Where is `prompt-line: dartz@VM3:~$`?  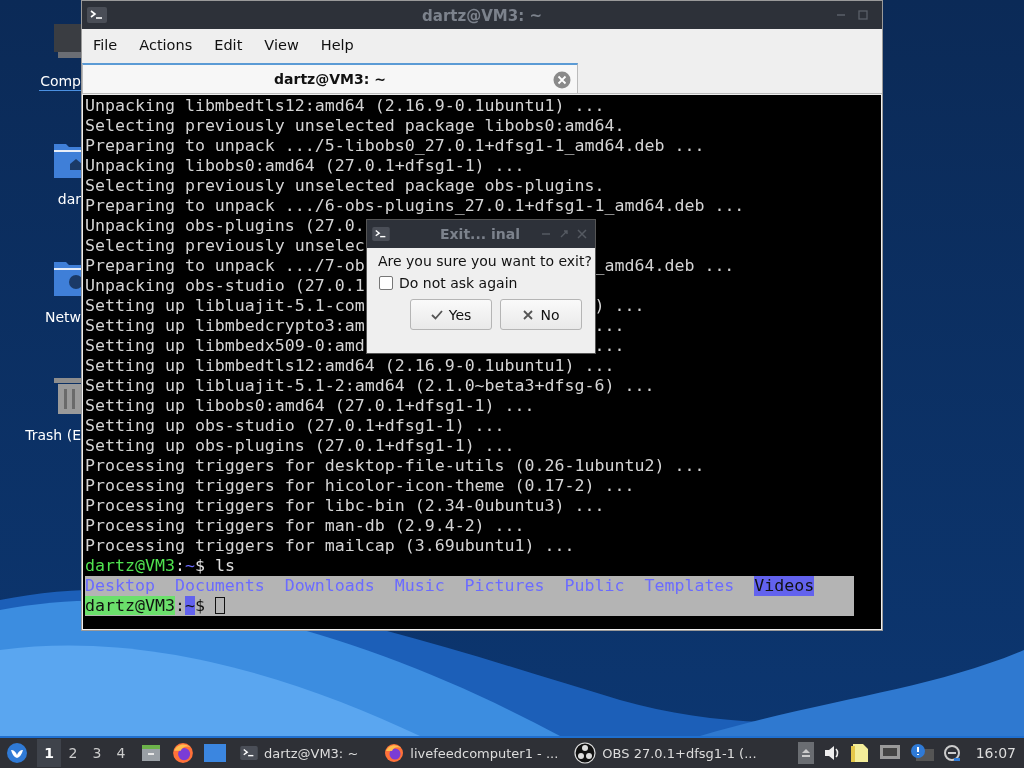 prompt-line: dartz@VM3:~$ is located at coordinates (145, 606).